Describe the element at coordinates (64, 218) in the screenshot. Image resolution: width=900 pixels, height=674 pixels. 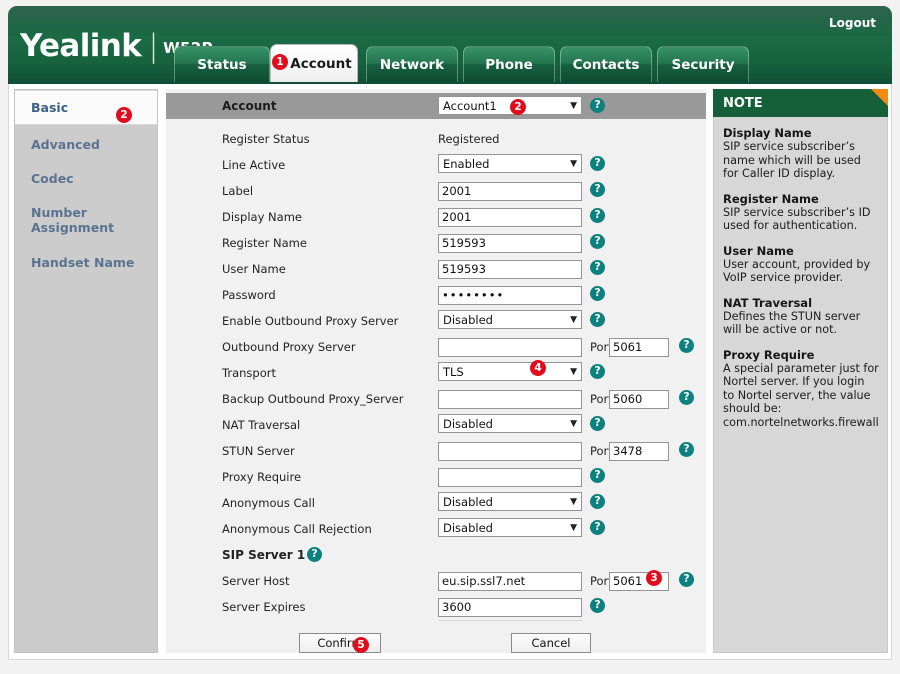
I see `sidebar-item-number-assignment: Number Assignment` at that location.